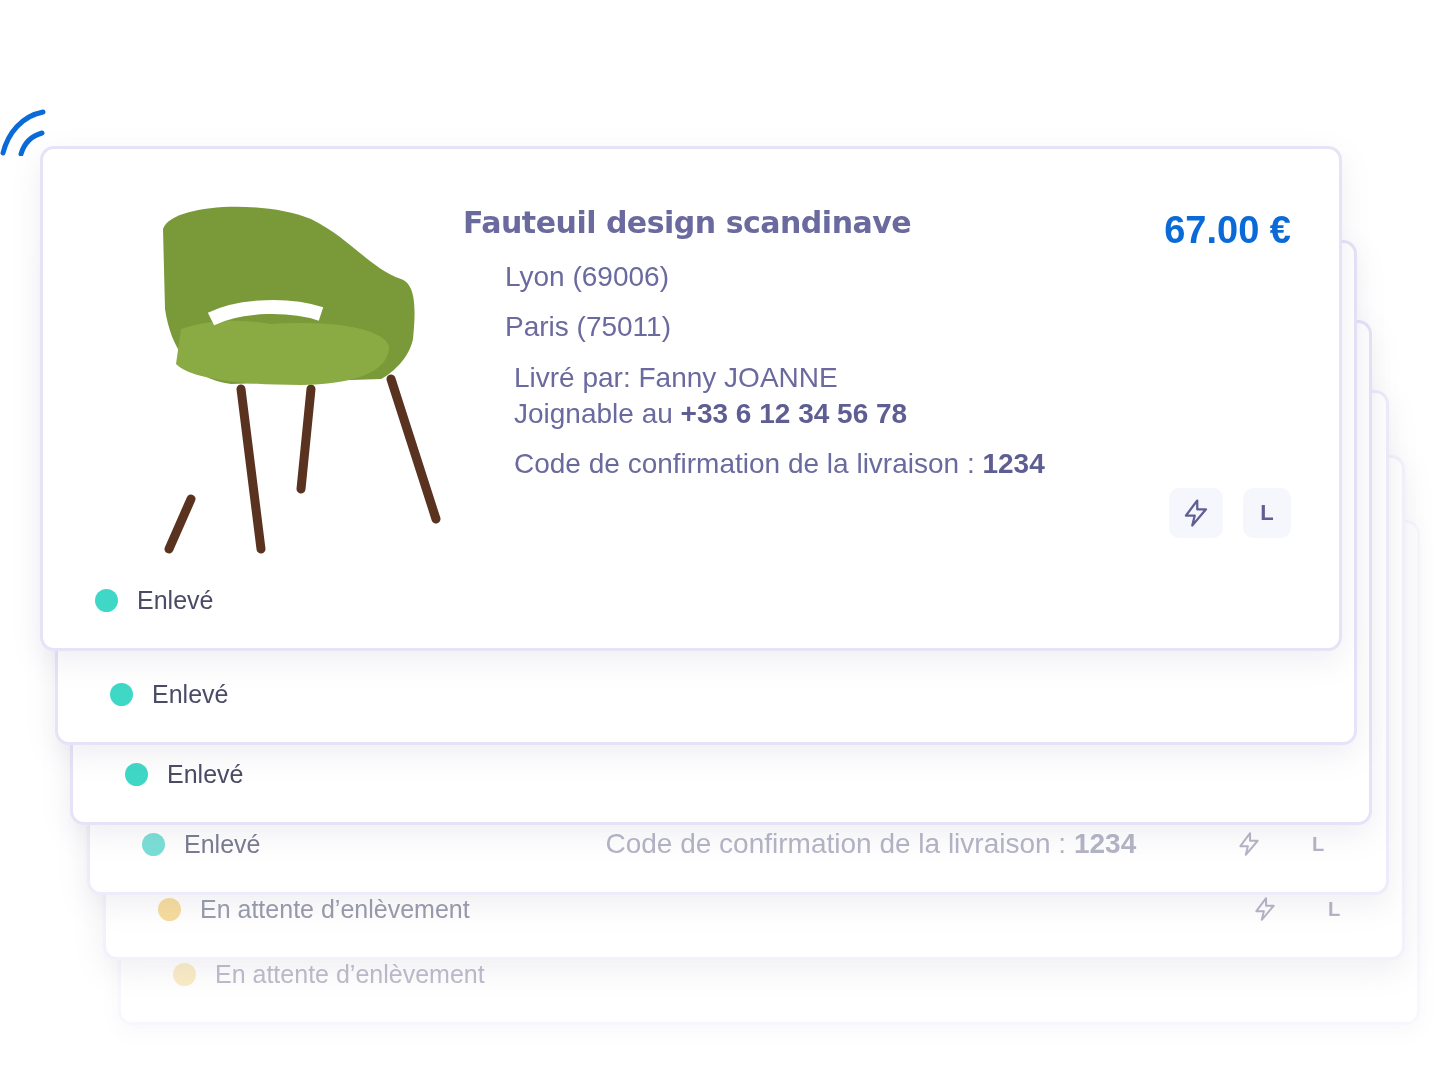  Describe the element at coordinates (687, 222) in the screenshot. I see `product-title: Fauteuil design scandinave` at that location.